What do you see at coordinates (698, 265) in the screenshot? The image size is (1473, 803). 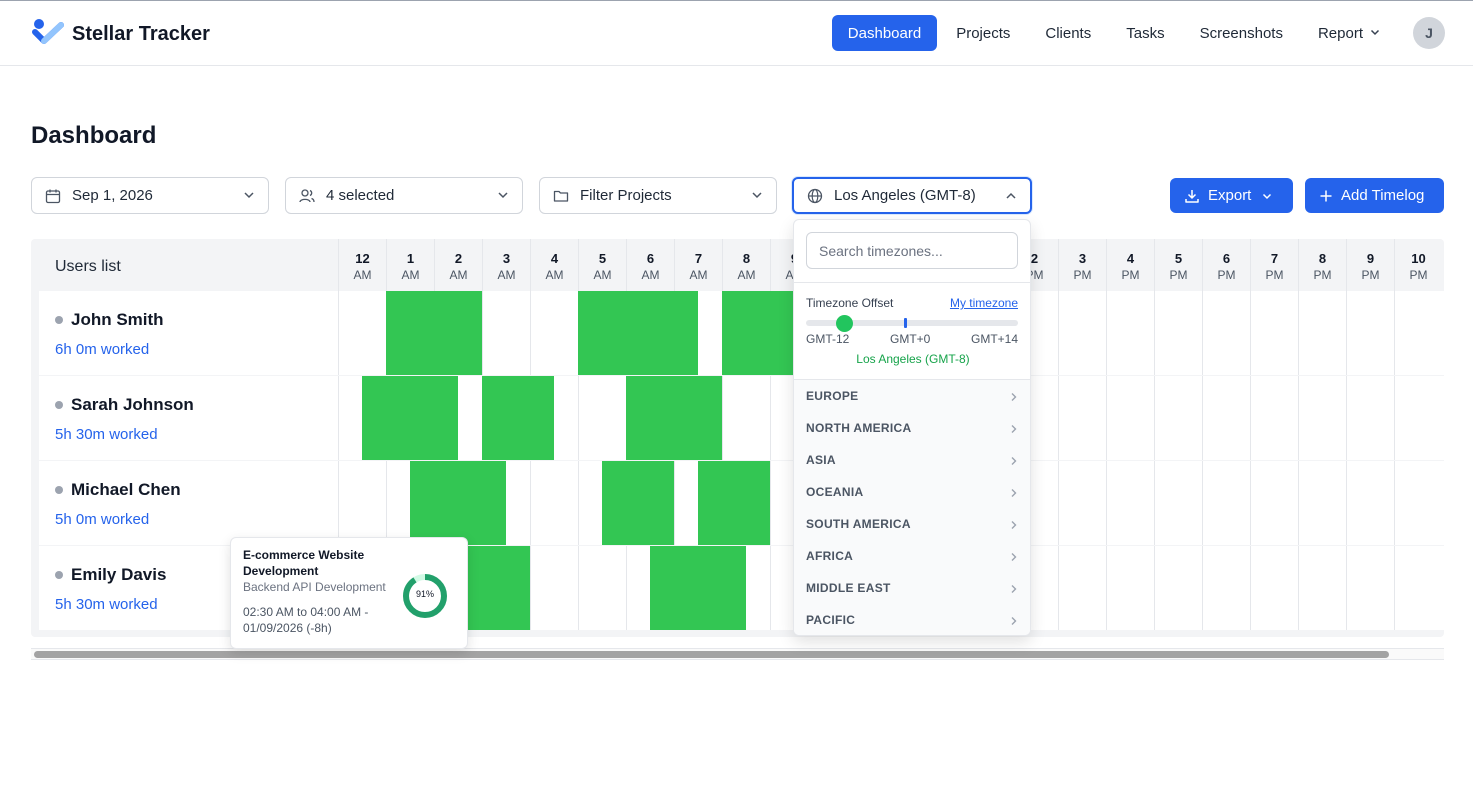 I see `hour-header: 7 AM` at bounding box center [698, 265].